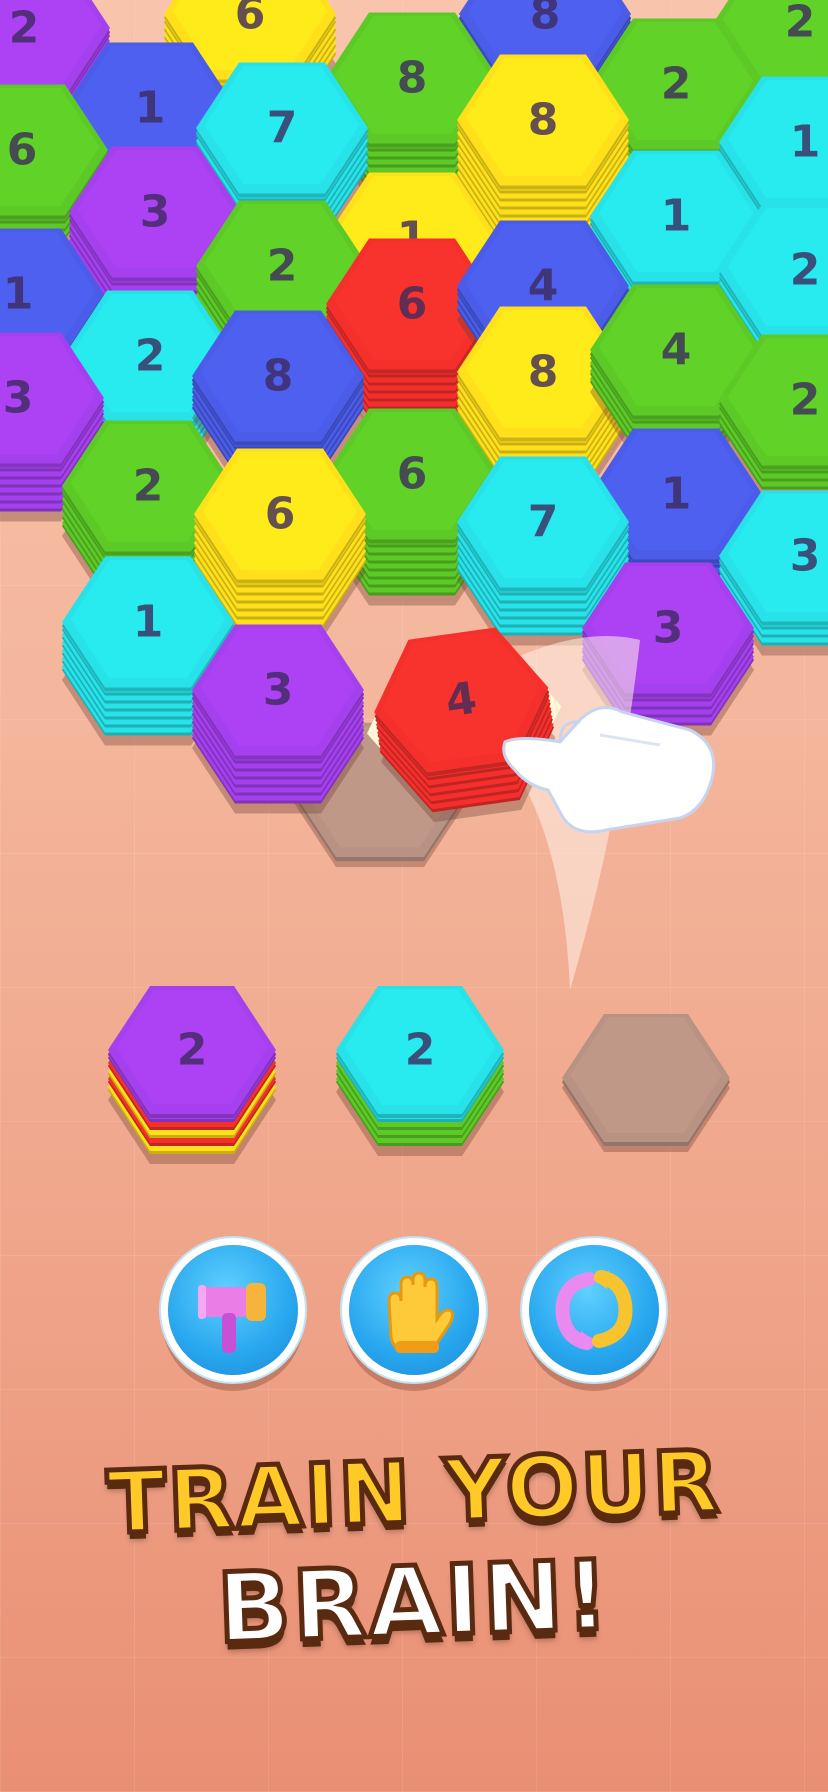  I want to click on glove-booster-button, so click(414, 1310).